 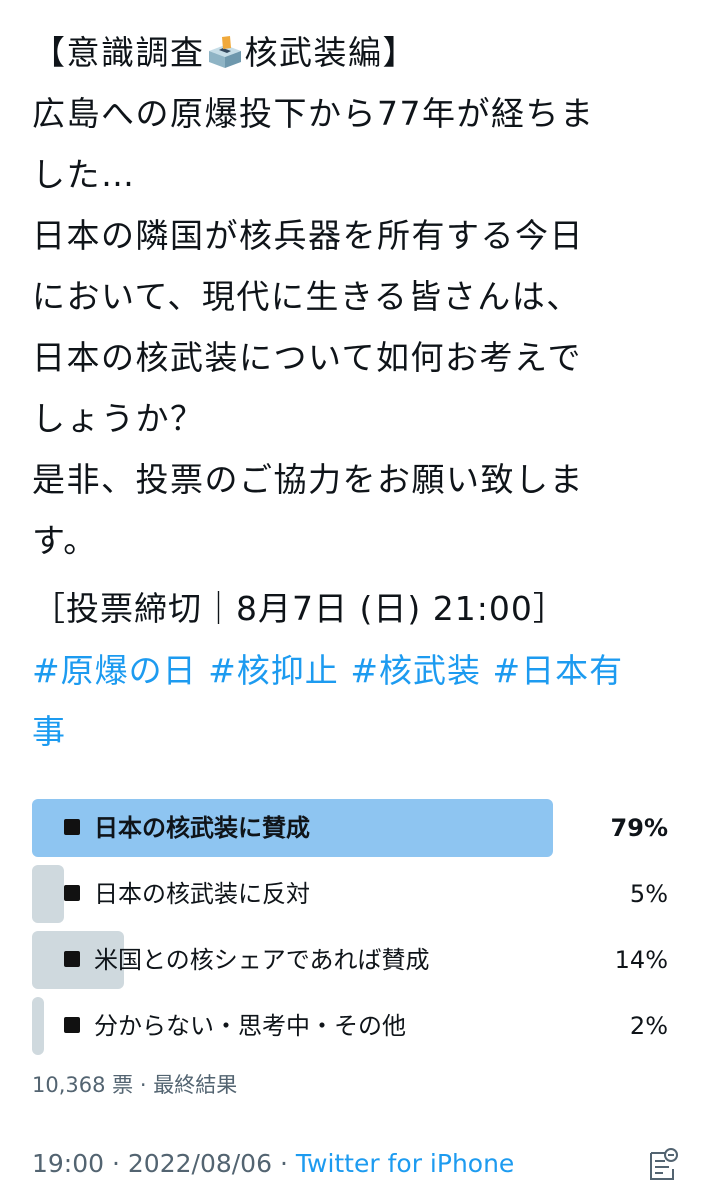 I want to click on poll-option-percent: 2%, so click(x=648, y=1026).